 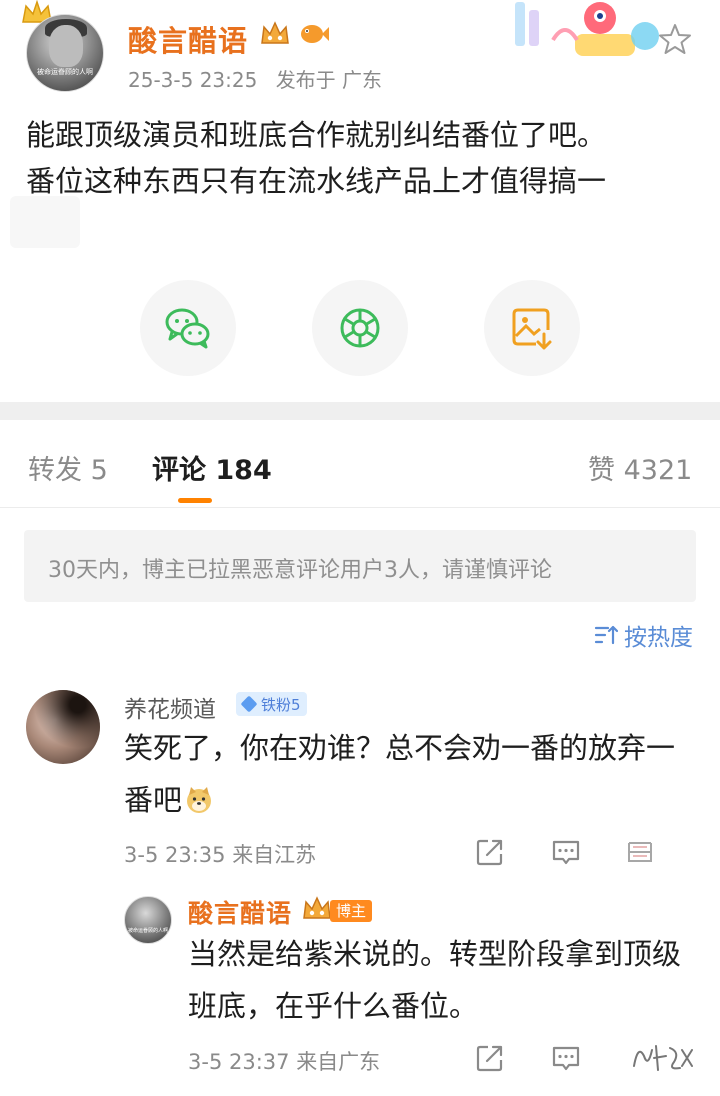 I want to click on reply-author-avatar: 被命运眷顾的人啊, so click(x=148, y=920).